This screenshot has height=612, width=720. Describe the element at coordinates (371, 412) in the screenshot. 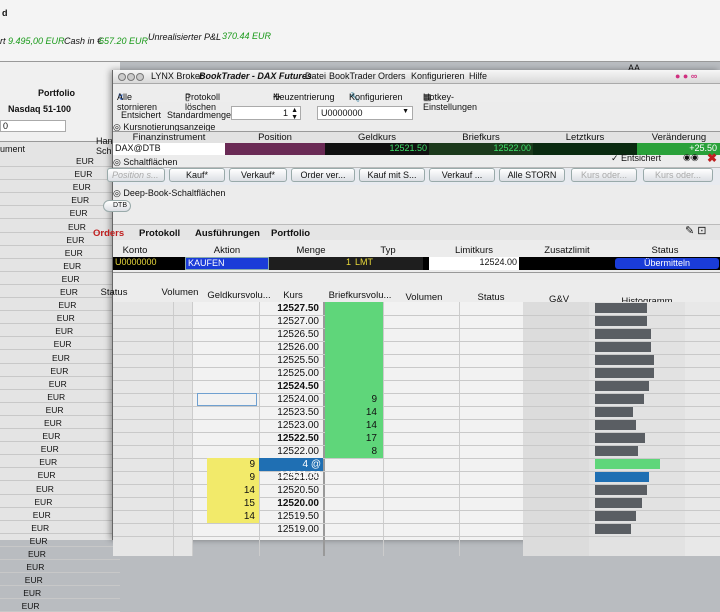

I see `ask-volume-value: 14` at that location.